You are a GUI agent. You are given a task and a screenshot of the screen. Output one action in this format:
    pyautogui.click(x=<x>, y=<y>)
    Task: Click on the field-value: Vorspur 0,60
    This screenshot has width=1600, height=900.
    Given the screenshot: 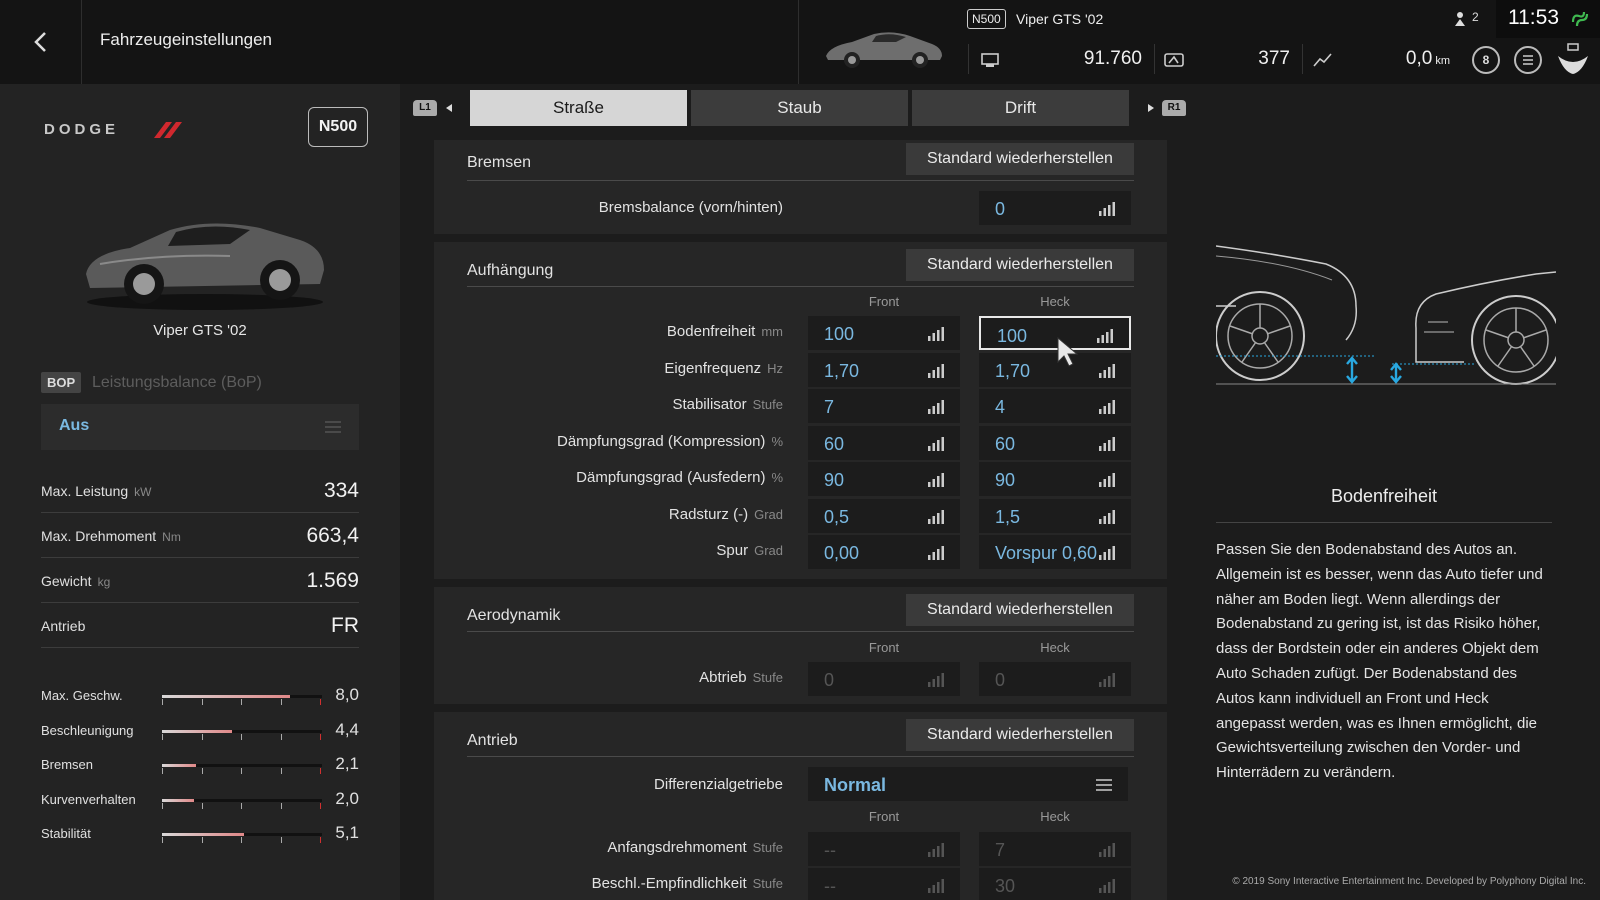 What is the action you would take?
    pyautogui.click(x=1046, y=553)
    